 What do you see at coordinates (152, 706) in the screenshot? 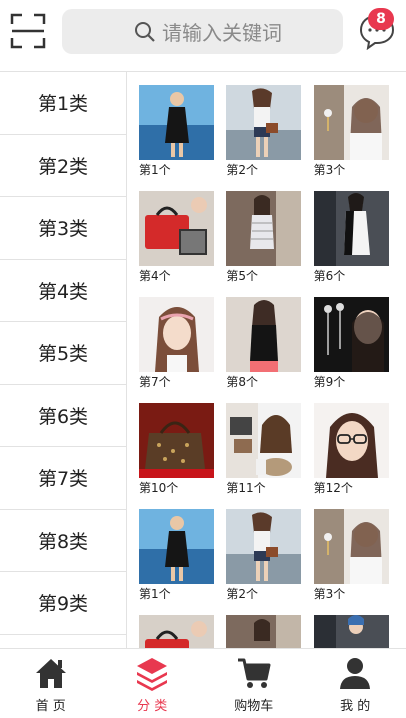
I see `tab-category-label: 分 类` at bounding box center [152, 706].